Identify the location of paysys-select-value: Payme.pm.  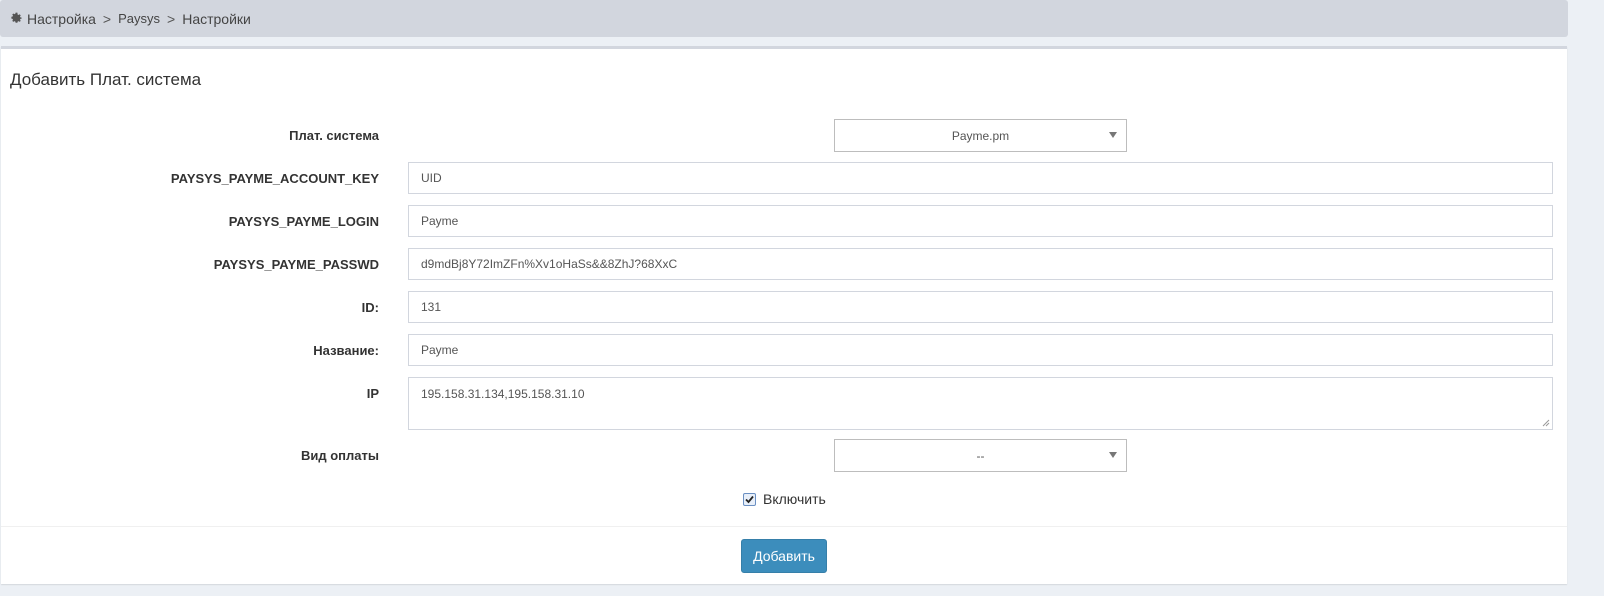
(980, 135).